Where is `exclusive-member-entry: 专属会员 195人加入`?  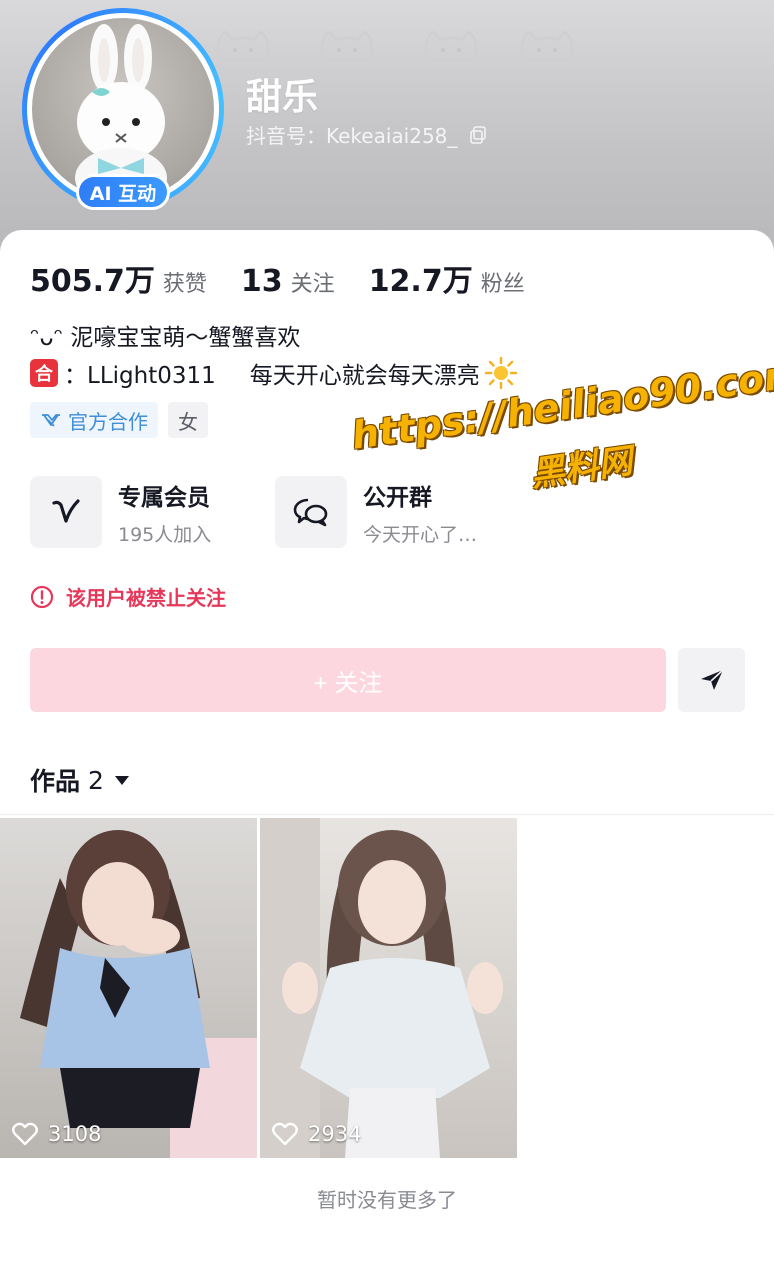 exclusive-member-entry: 专属会员 195人加入 is located at coordinates (152, 512).